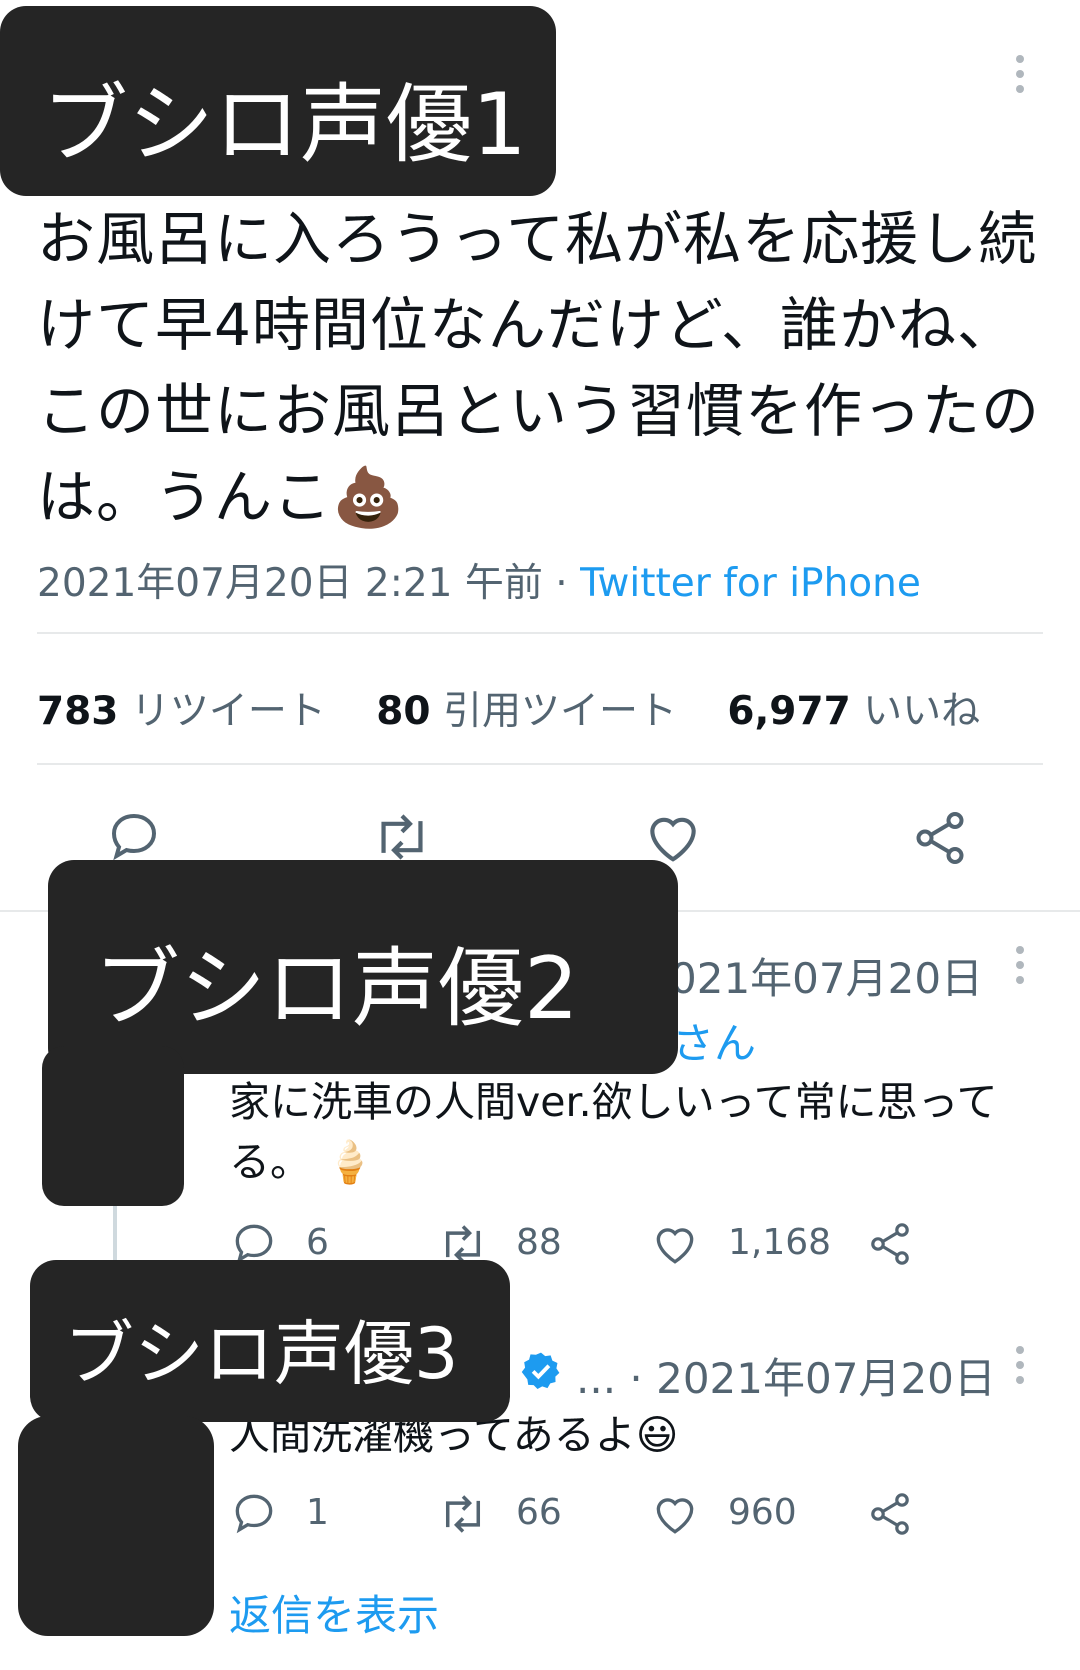 The image size is (1080, 1670). Describe the element at coordinates (780, 1242) in the screenshot. I see `like-count: 1,168` at that location.